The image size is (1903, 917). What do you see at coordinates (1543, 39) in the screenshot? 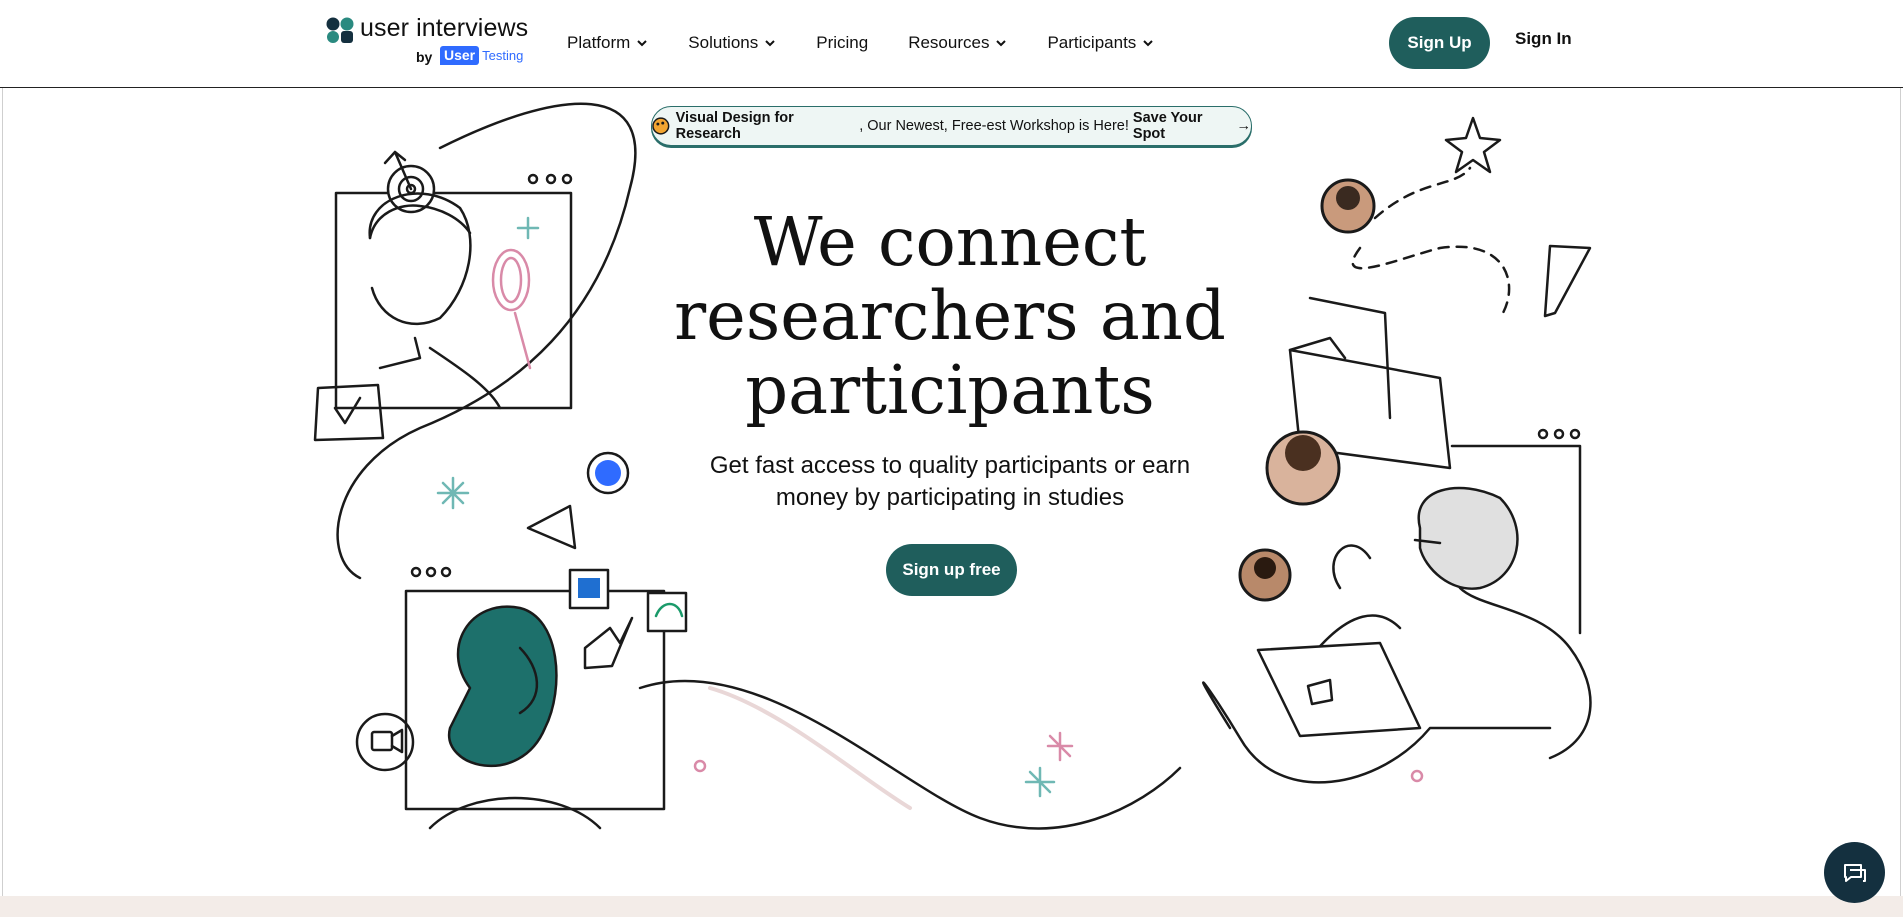
I see `signin-link: Sign In` at bounding box center [1543, 39].